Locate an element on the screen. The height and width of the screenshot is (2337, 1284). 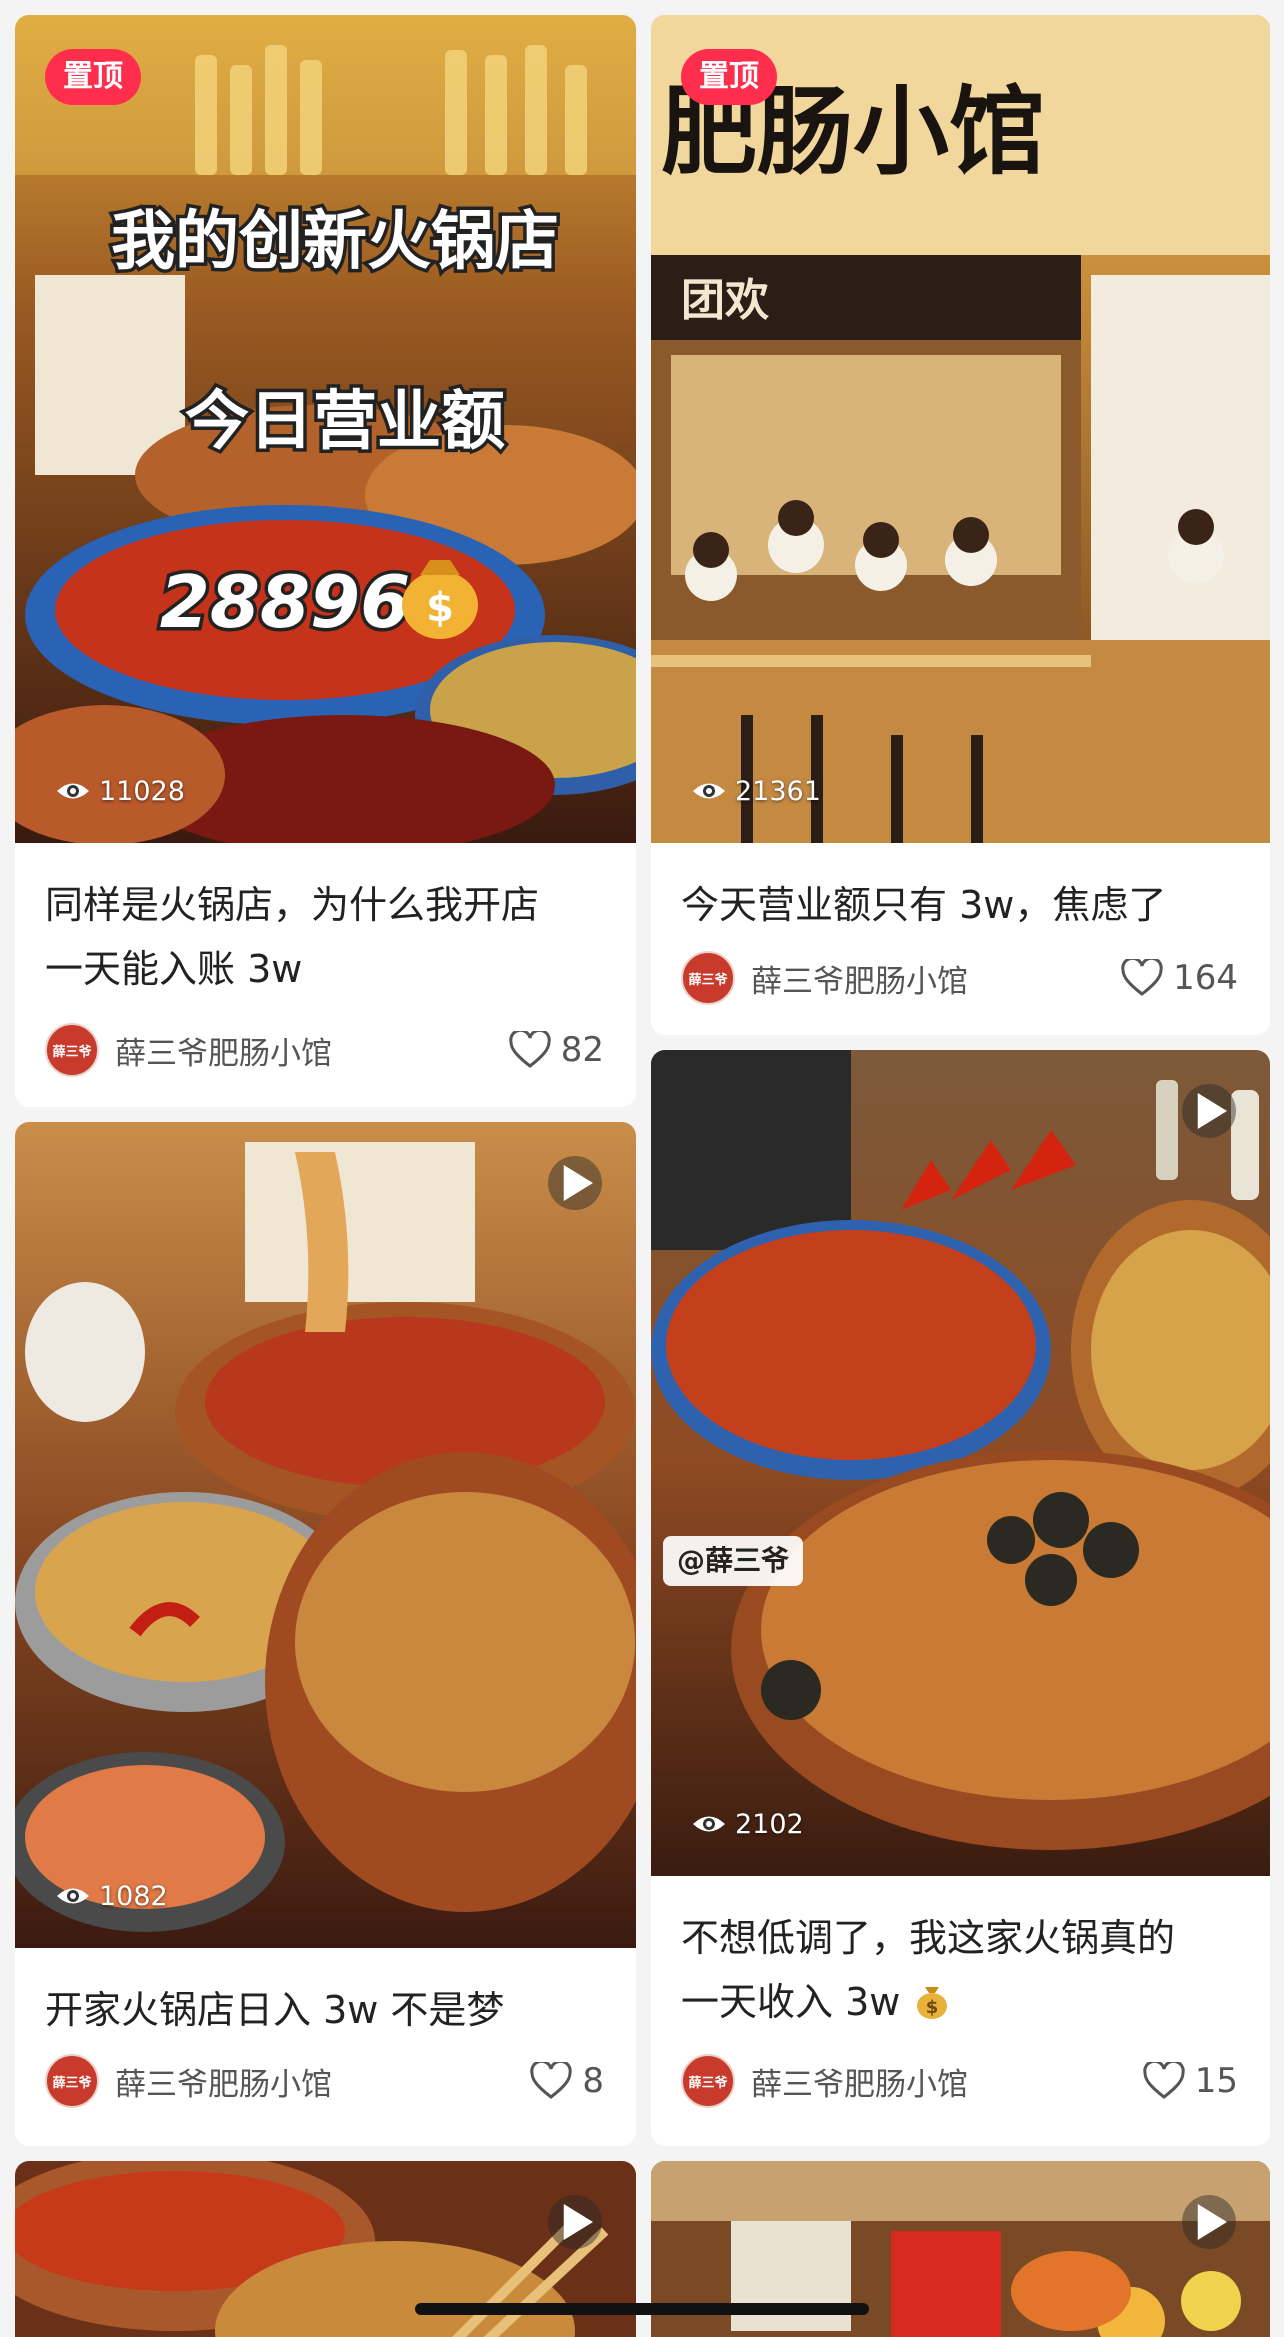
view-count: 1082 is located at coordinates (111, 1896).